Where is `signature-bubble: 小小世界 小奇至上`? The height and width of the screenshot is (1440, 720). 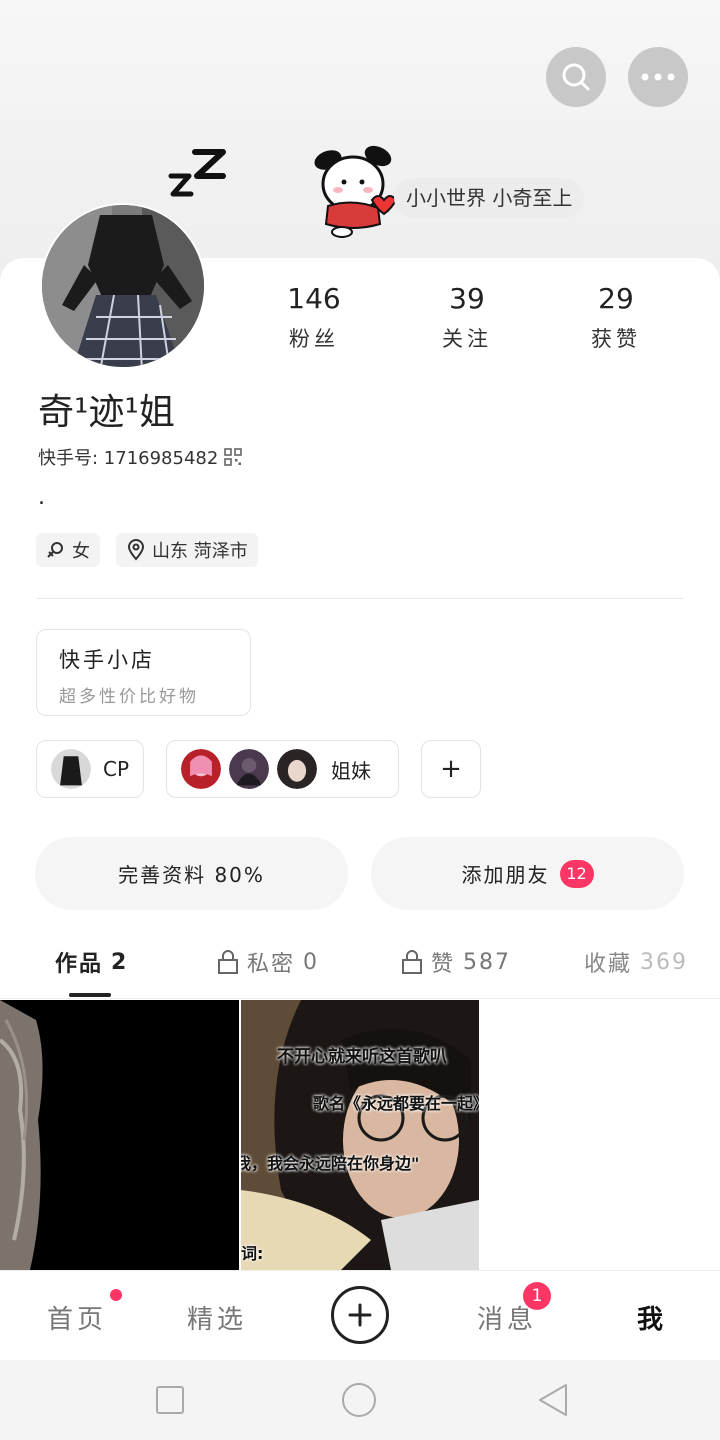
signature-bubble: 小小世界 小奇至上 is located at coordinates (489, 198).